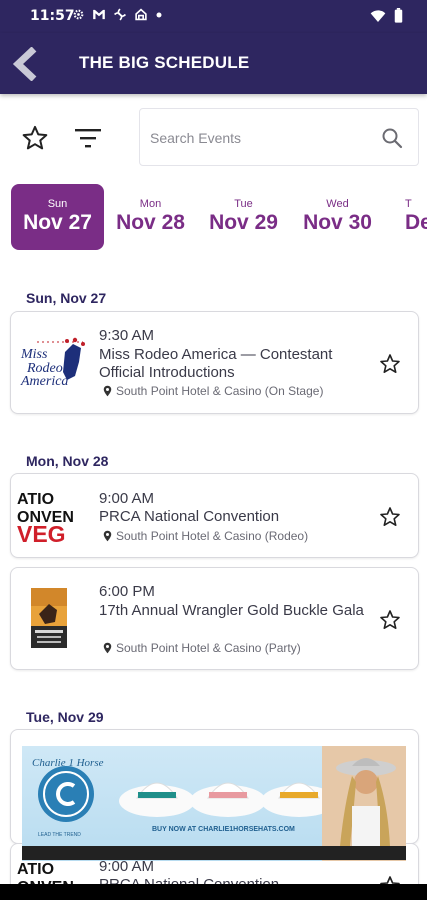  What do you see at coordinates (52, 16) in the screenshot?
I see `status-time: 11:57` at bounding box center [52, 16].